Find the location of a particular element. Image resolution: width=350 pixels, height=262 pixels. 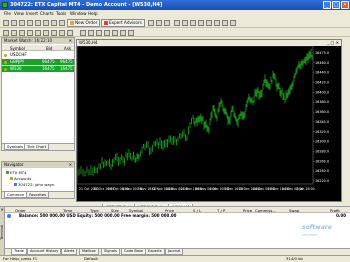

price-tick-label: 16380.0 is located at coordinates (322, 102).